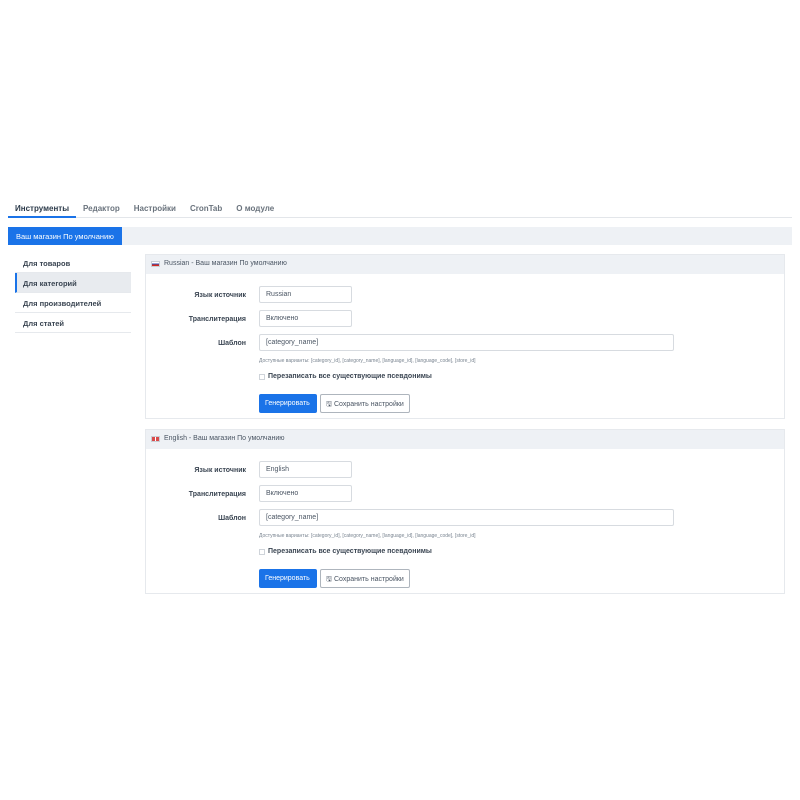 Image resolution: width=800 pixels, height=800 pixels. What do you see at coordinates (73, 323) in the screenshot?
I see `sidebar-item-articles: Для статей` at bounding box center [73, 323].